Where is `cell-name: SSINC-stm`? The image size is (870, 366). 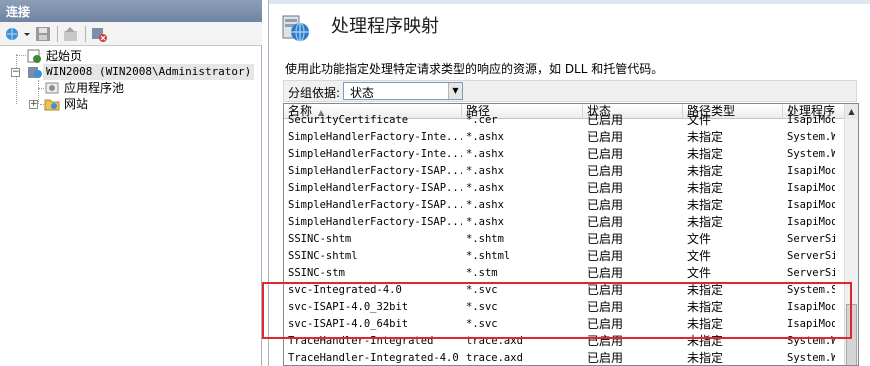 cell-name: SSINC-stm is located at coordinates (316, 273).